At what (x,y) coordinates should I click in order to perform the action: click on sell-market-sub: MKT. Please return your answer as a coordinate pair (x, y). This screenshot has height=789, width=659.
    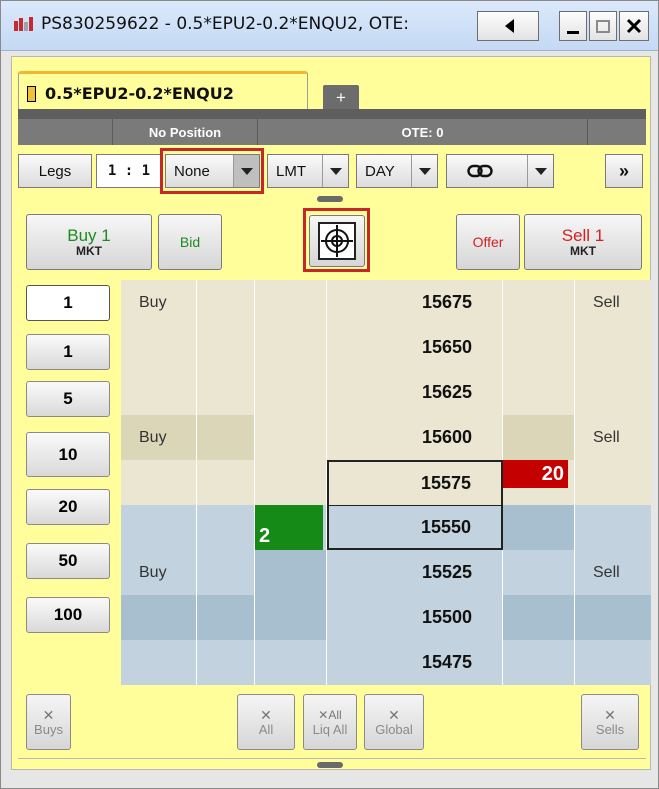
    Looking at the image, I should click on (583, 250).